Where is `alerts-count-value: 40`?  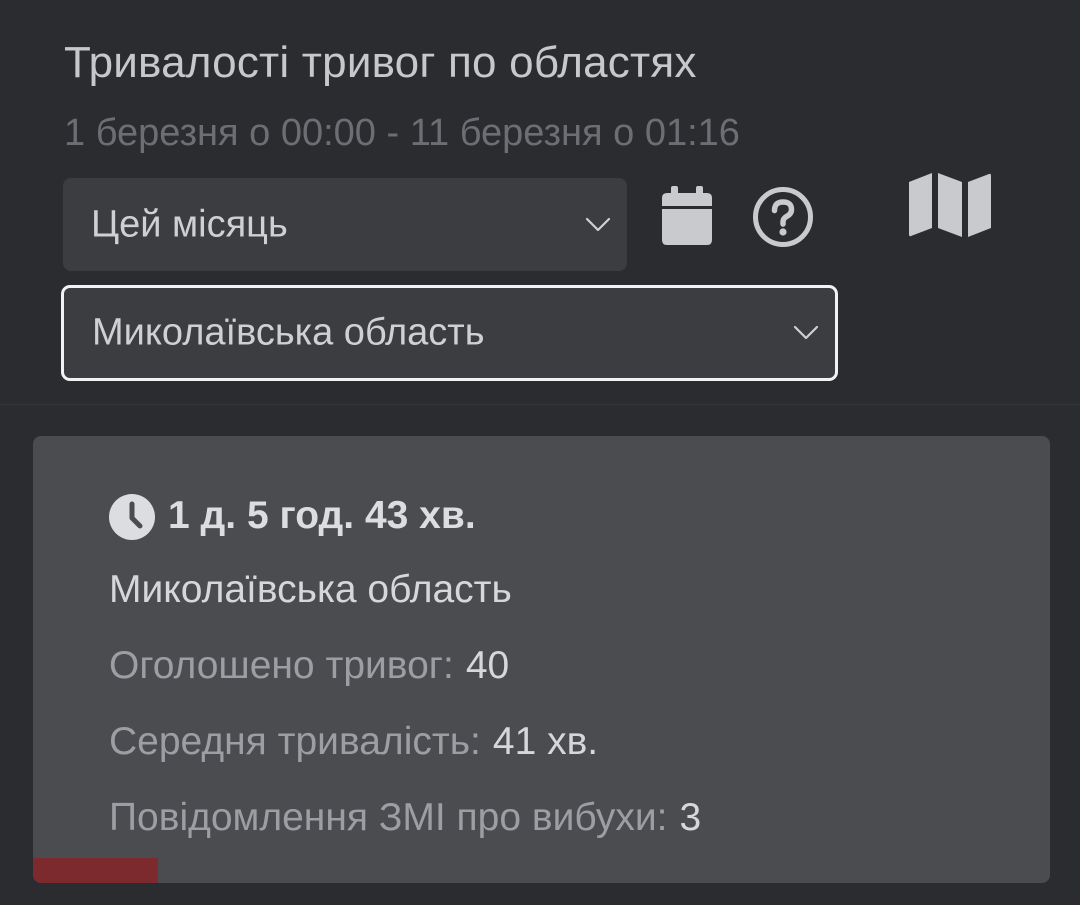 alerts-count-value: 40 is located at coordinates (487, 665).